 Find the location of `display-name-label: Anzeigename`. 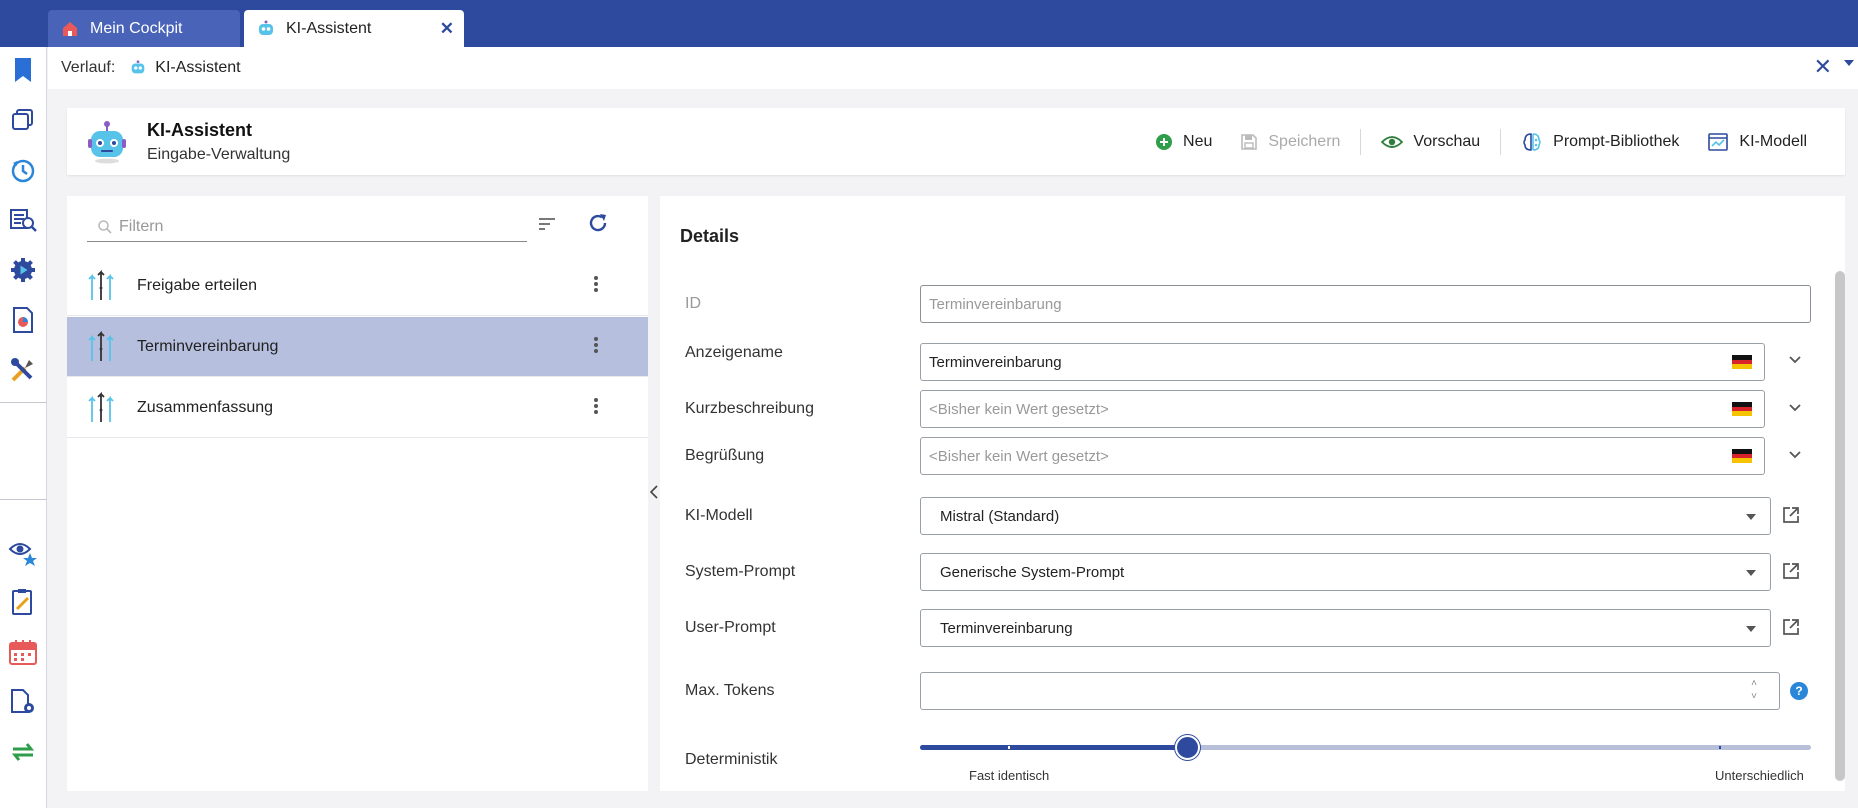

display-name-label: Anzeigename is located at coordinates (734, 352).